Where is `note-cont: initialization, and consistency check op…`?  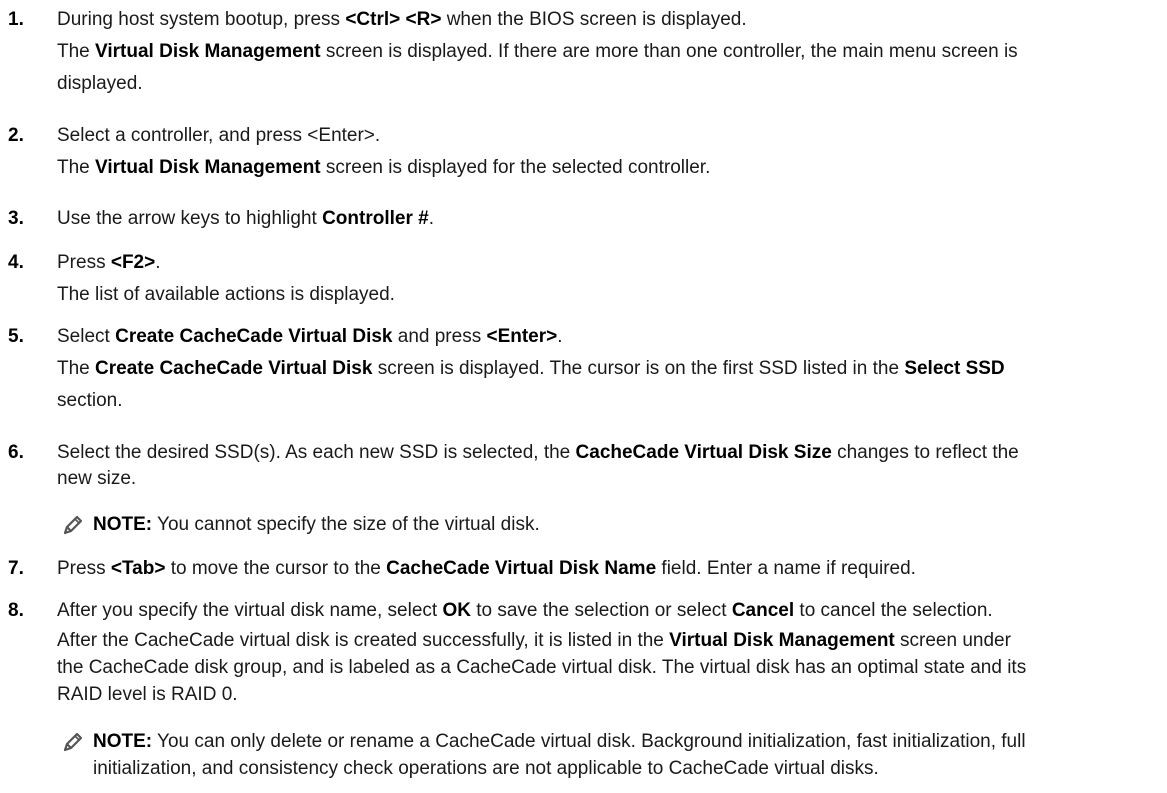 note-cont: initialization, and consistency check op… is located at coordinates (486, 768).